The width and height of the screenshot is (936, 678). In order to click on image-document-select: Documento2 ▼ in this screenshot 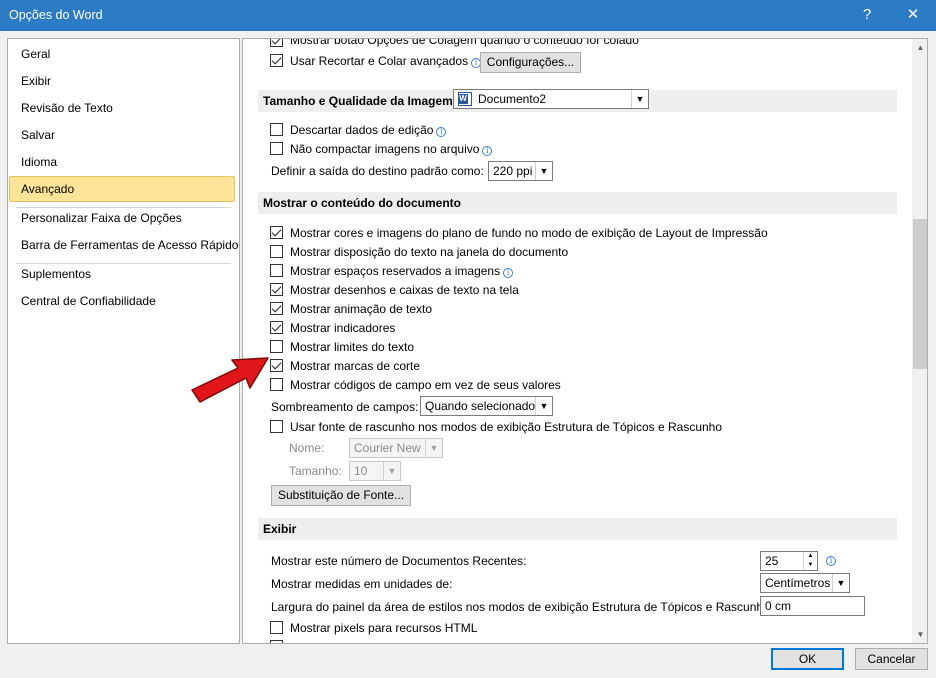, I will do `click(551, 99)`.